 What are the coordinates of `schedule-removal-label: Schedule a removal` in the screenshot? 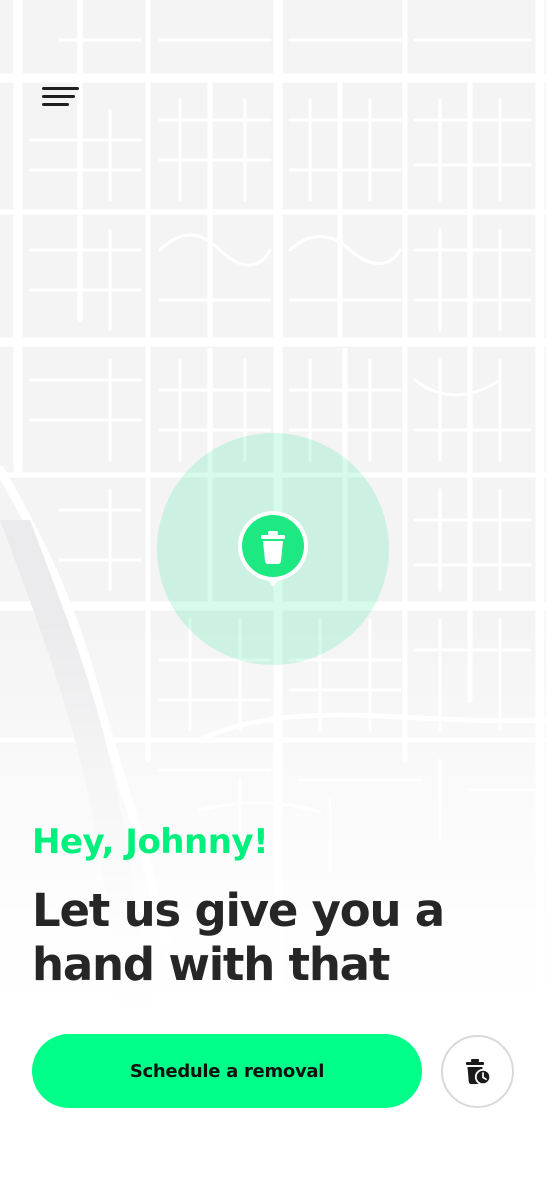 It's located at (227, 1071).